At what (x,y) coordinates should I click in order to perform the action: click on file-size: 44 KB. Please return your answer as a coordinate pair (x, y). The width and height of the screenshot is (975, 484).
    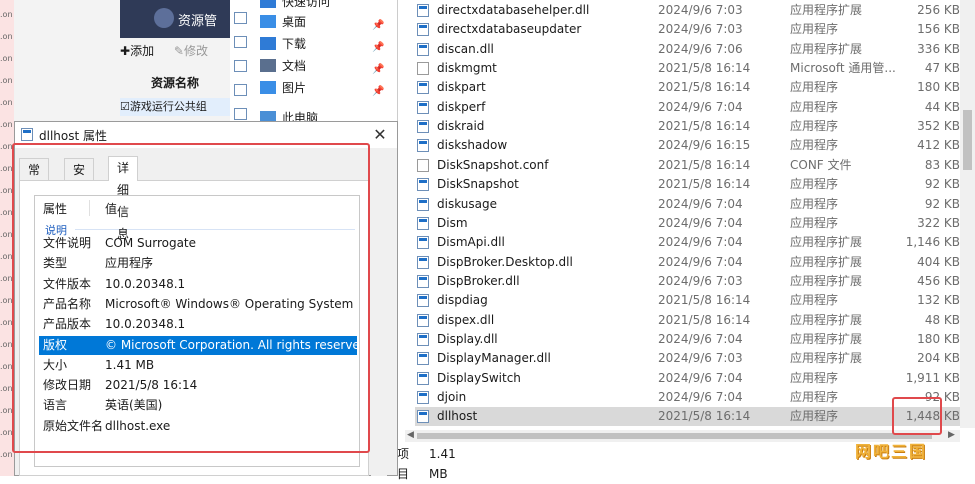
    Looking at the image, I should click on (942, 106).